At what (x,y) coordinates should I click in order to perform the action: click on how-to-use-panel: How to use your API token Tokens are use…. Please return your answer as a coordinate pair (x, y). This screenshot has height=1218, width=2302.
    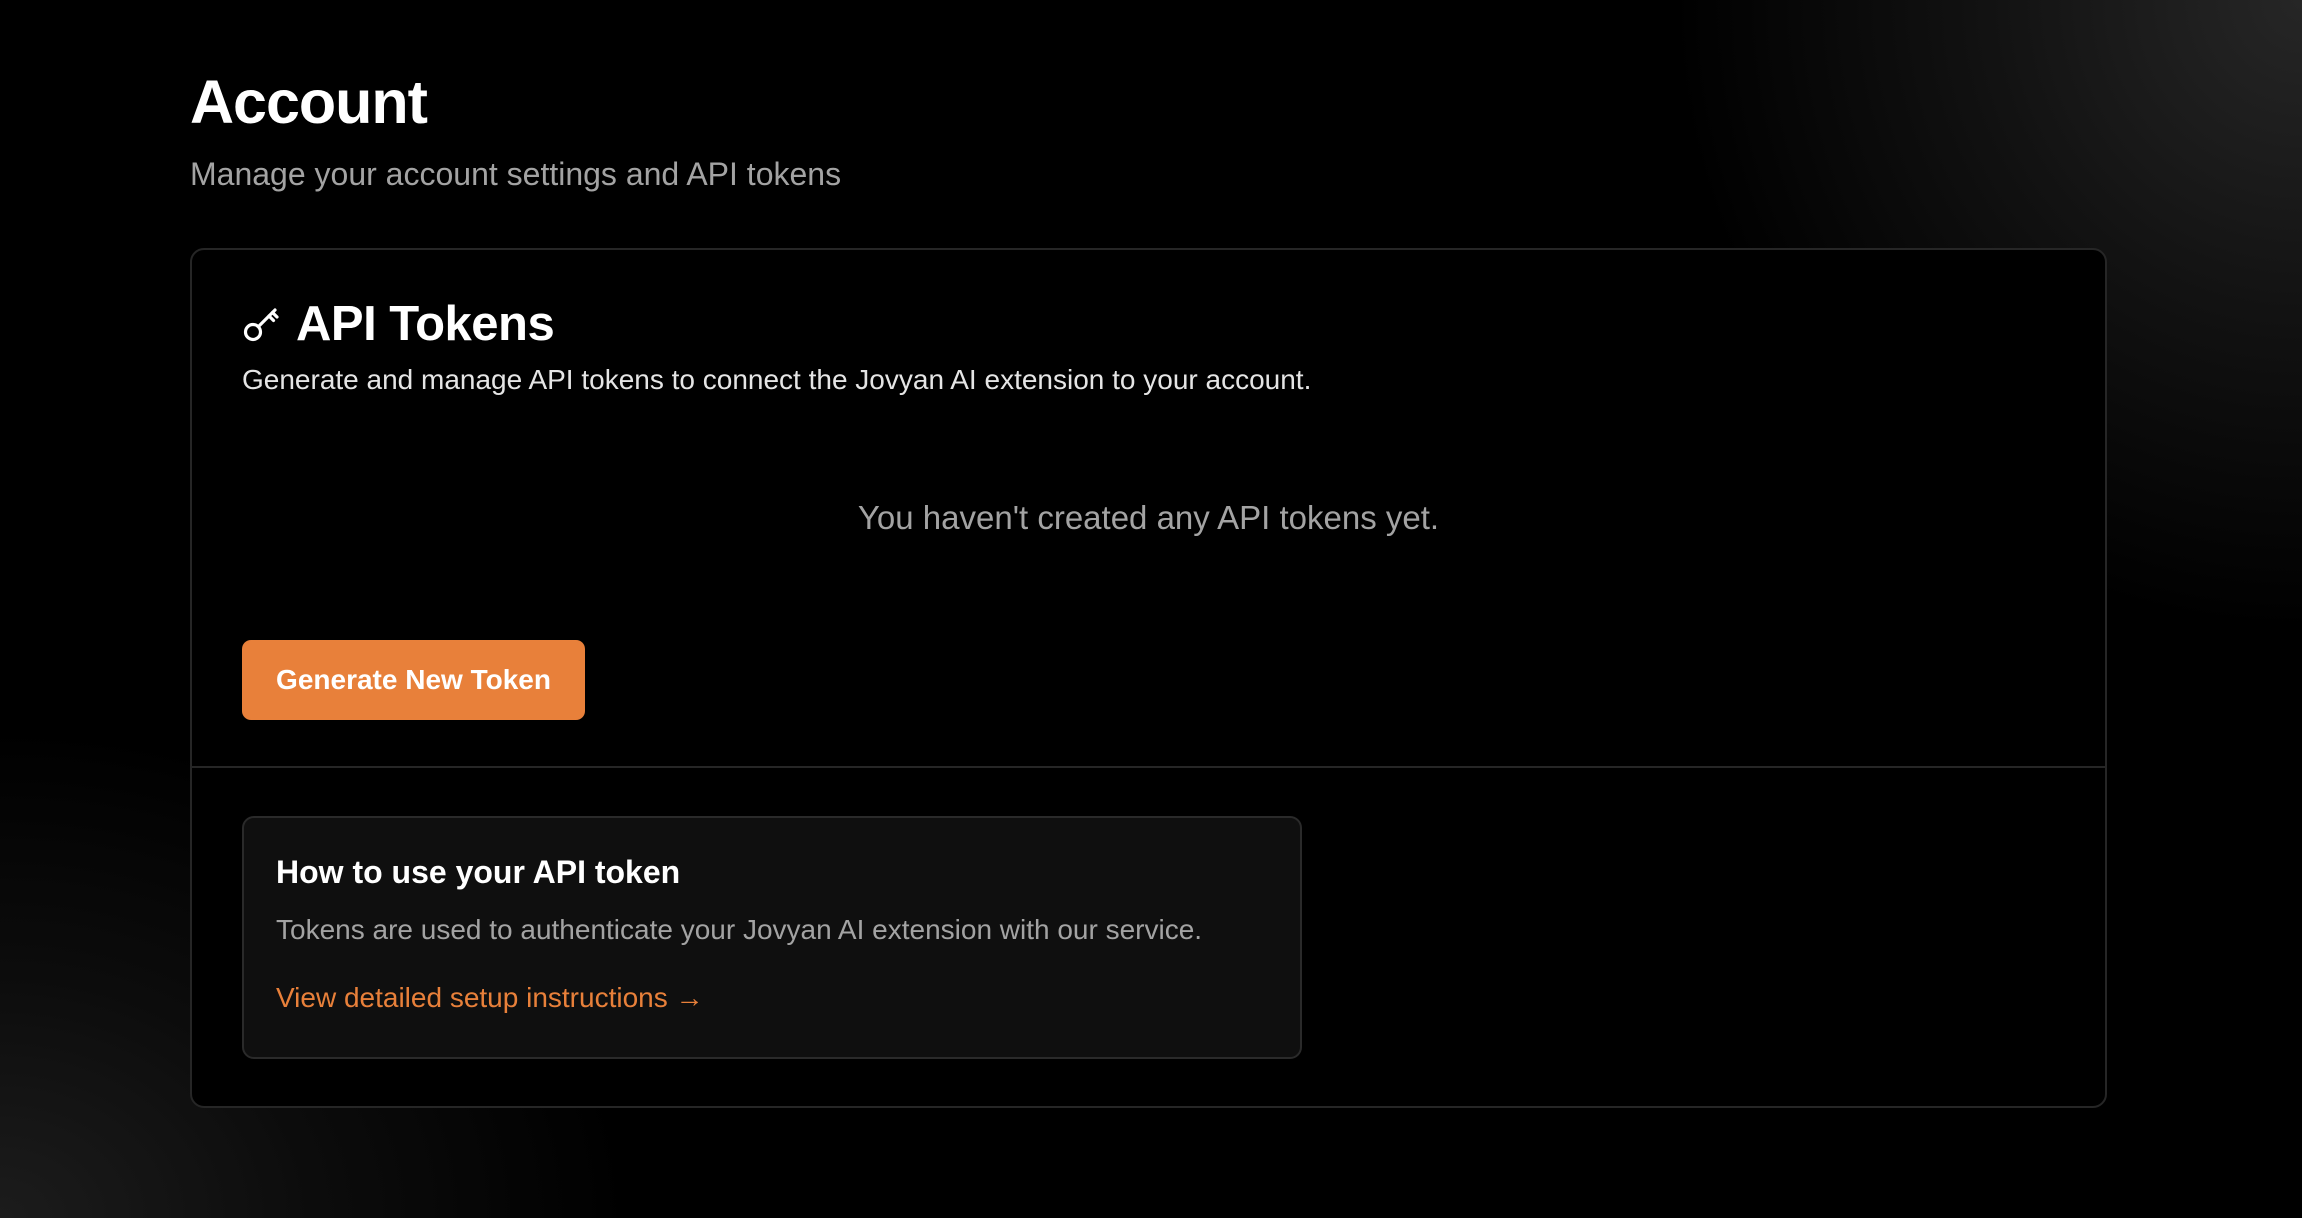
    Looking at the image, I should click on (772, 937).